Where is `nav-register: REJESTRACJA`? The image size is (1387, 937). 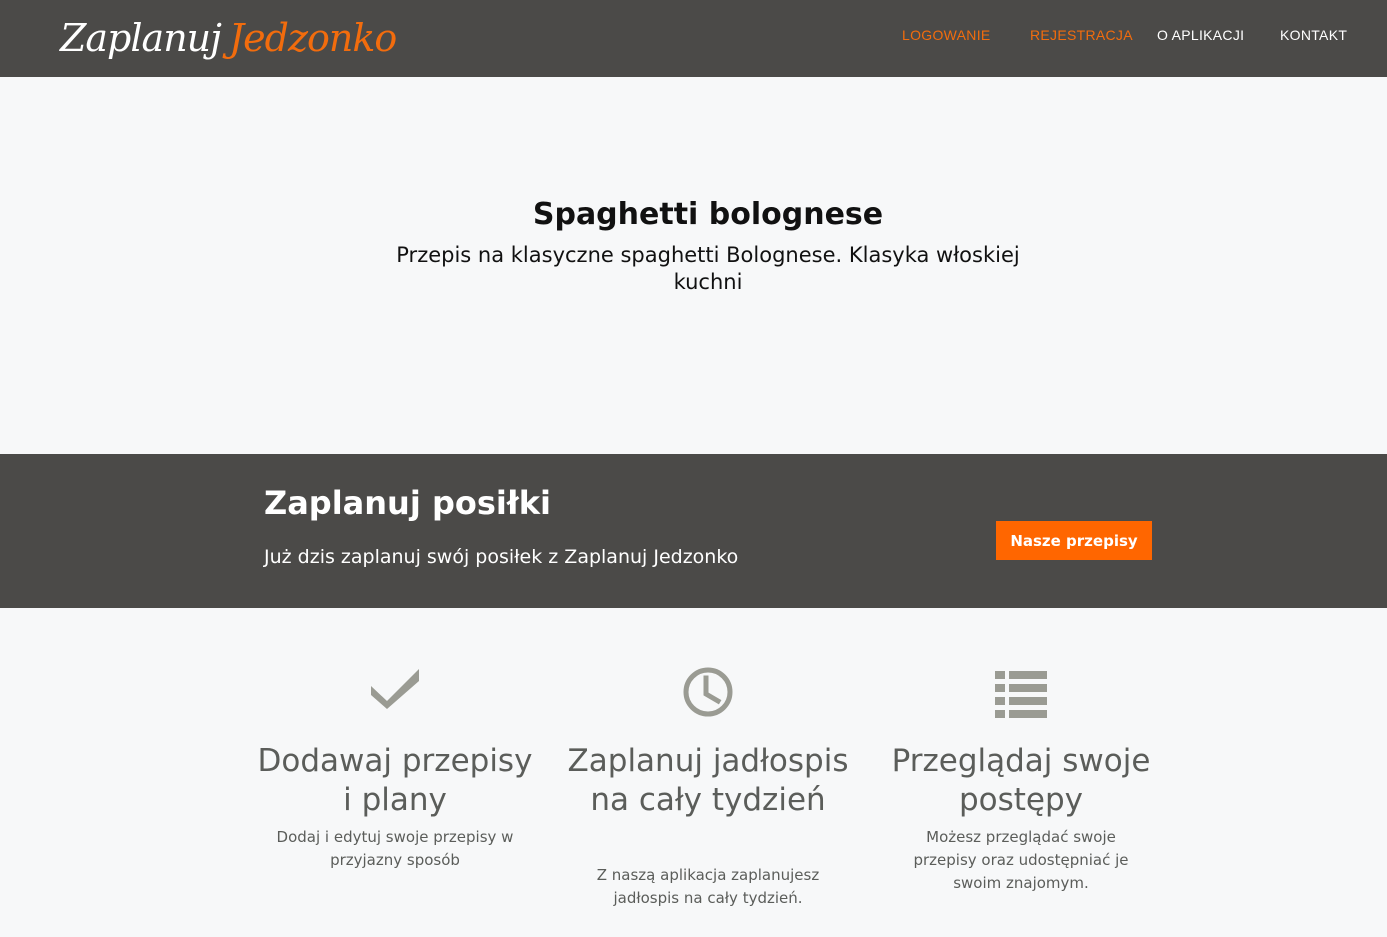 nav-register: REJESTRACJA is located at coordinates (1081, 37).